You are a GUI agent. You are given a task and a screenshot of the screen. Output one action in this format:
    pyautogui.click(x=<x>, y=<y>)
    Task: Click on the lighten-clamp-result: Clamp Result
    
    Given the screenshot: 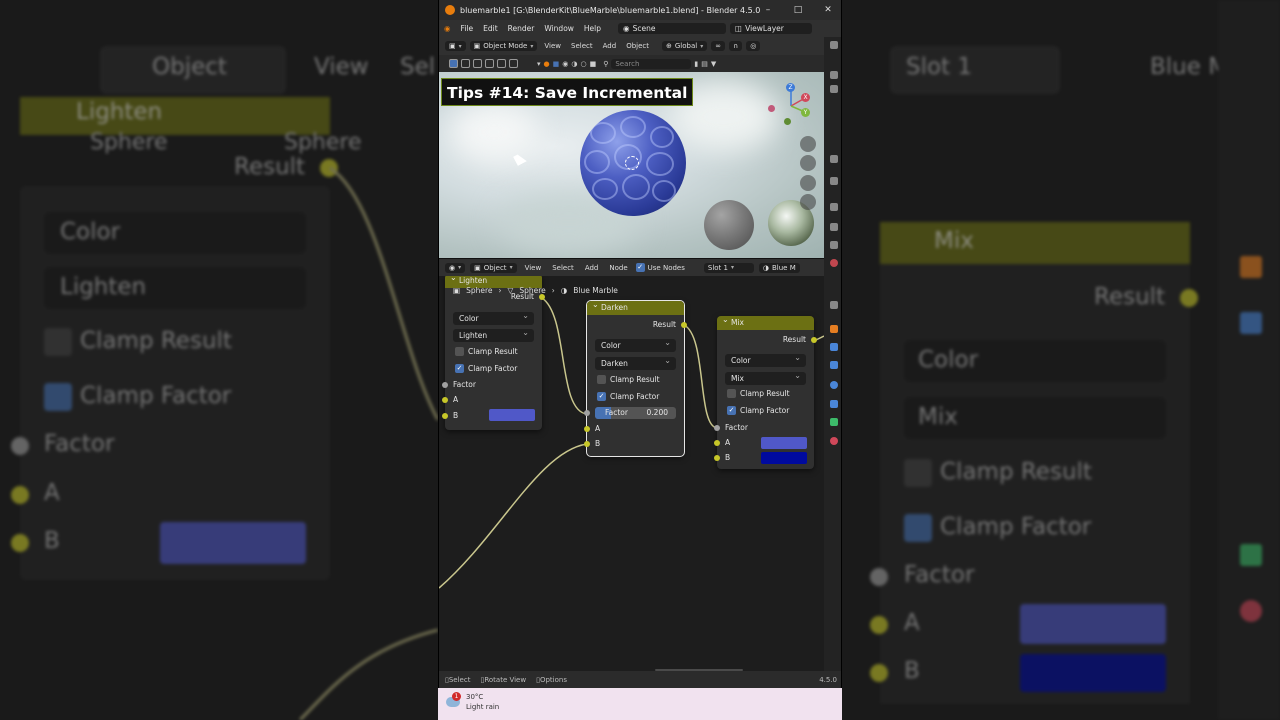 What is the action you would take?
    pyautogui.click(x=486, y=351)
    